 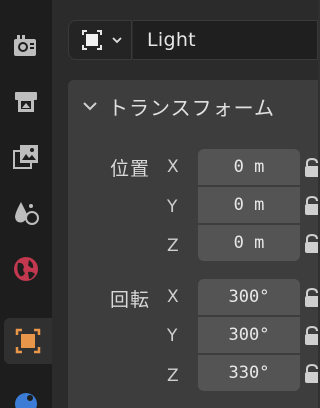 I want to click on physics-tab-icon, so click(x=26, y=400).